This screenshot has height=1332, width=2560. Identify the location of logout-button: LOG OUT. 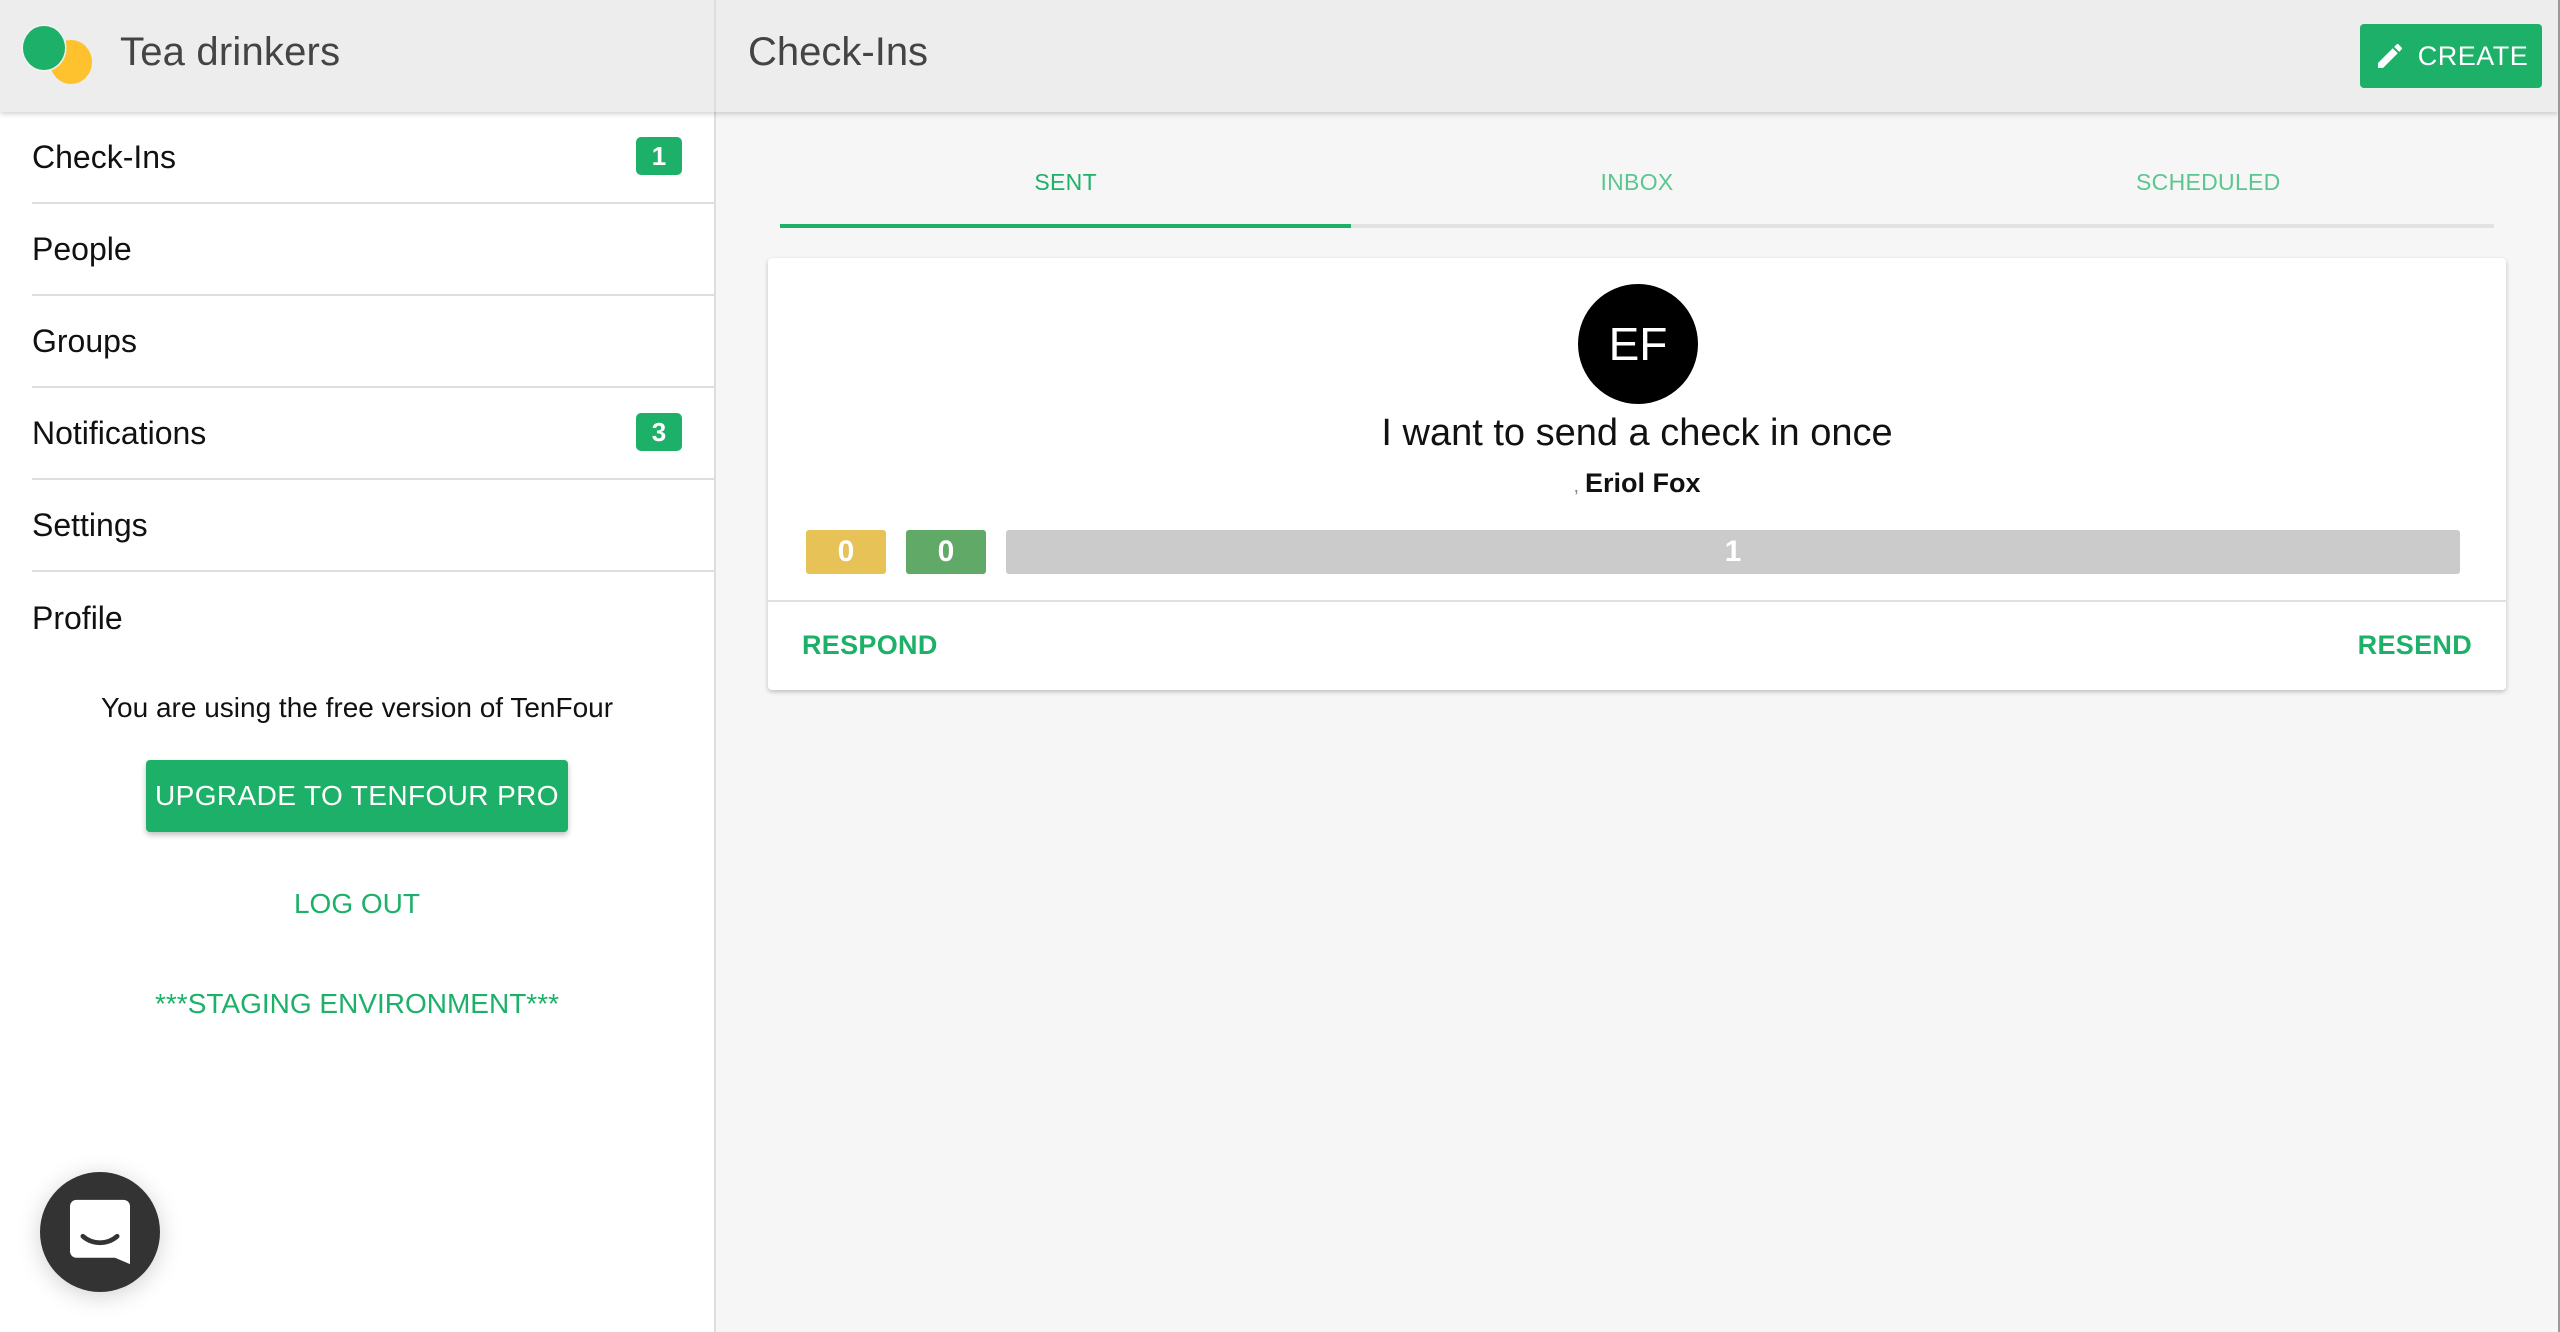
(357, 904).